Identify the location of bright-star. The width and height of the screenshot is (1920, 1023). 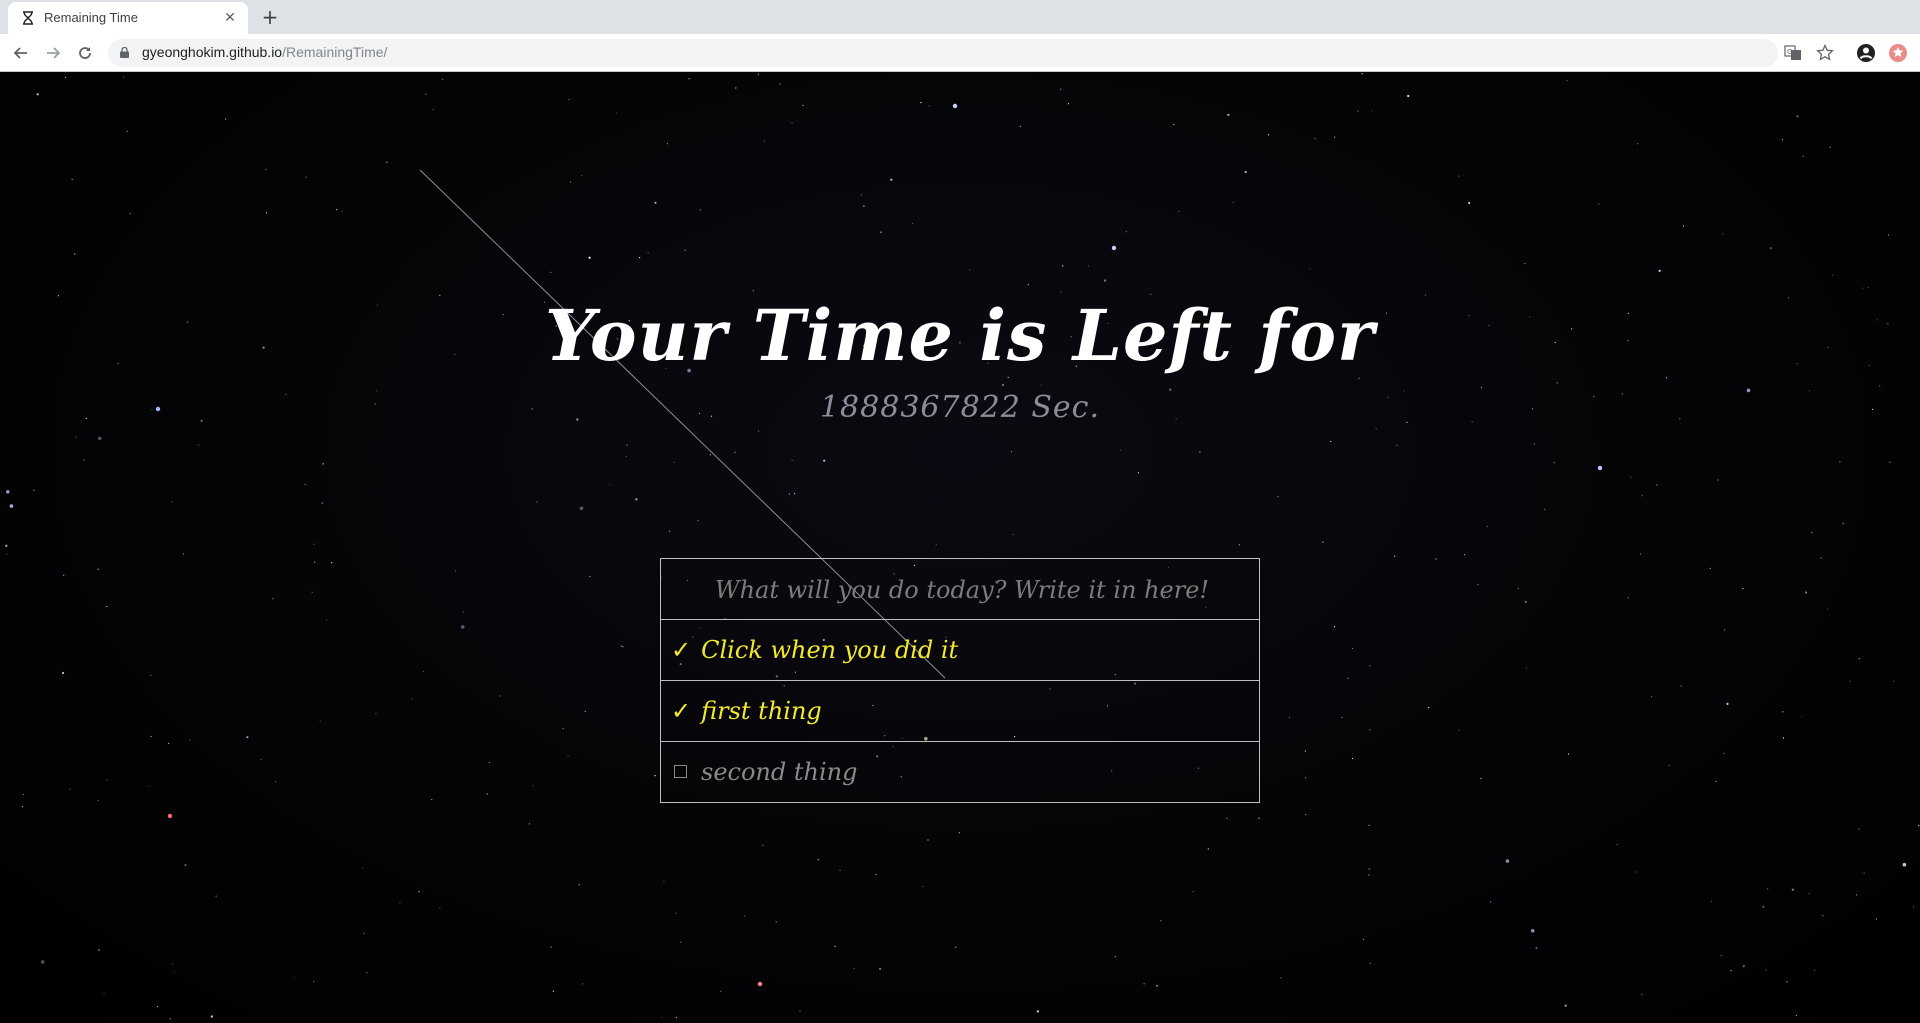
(1600, 468).